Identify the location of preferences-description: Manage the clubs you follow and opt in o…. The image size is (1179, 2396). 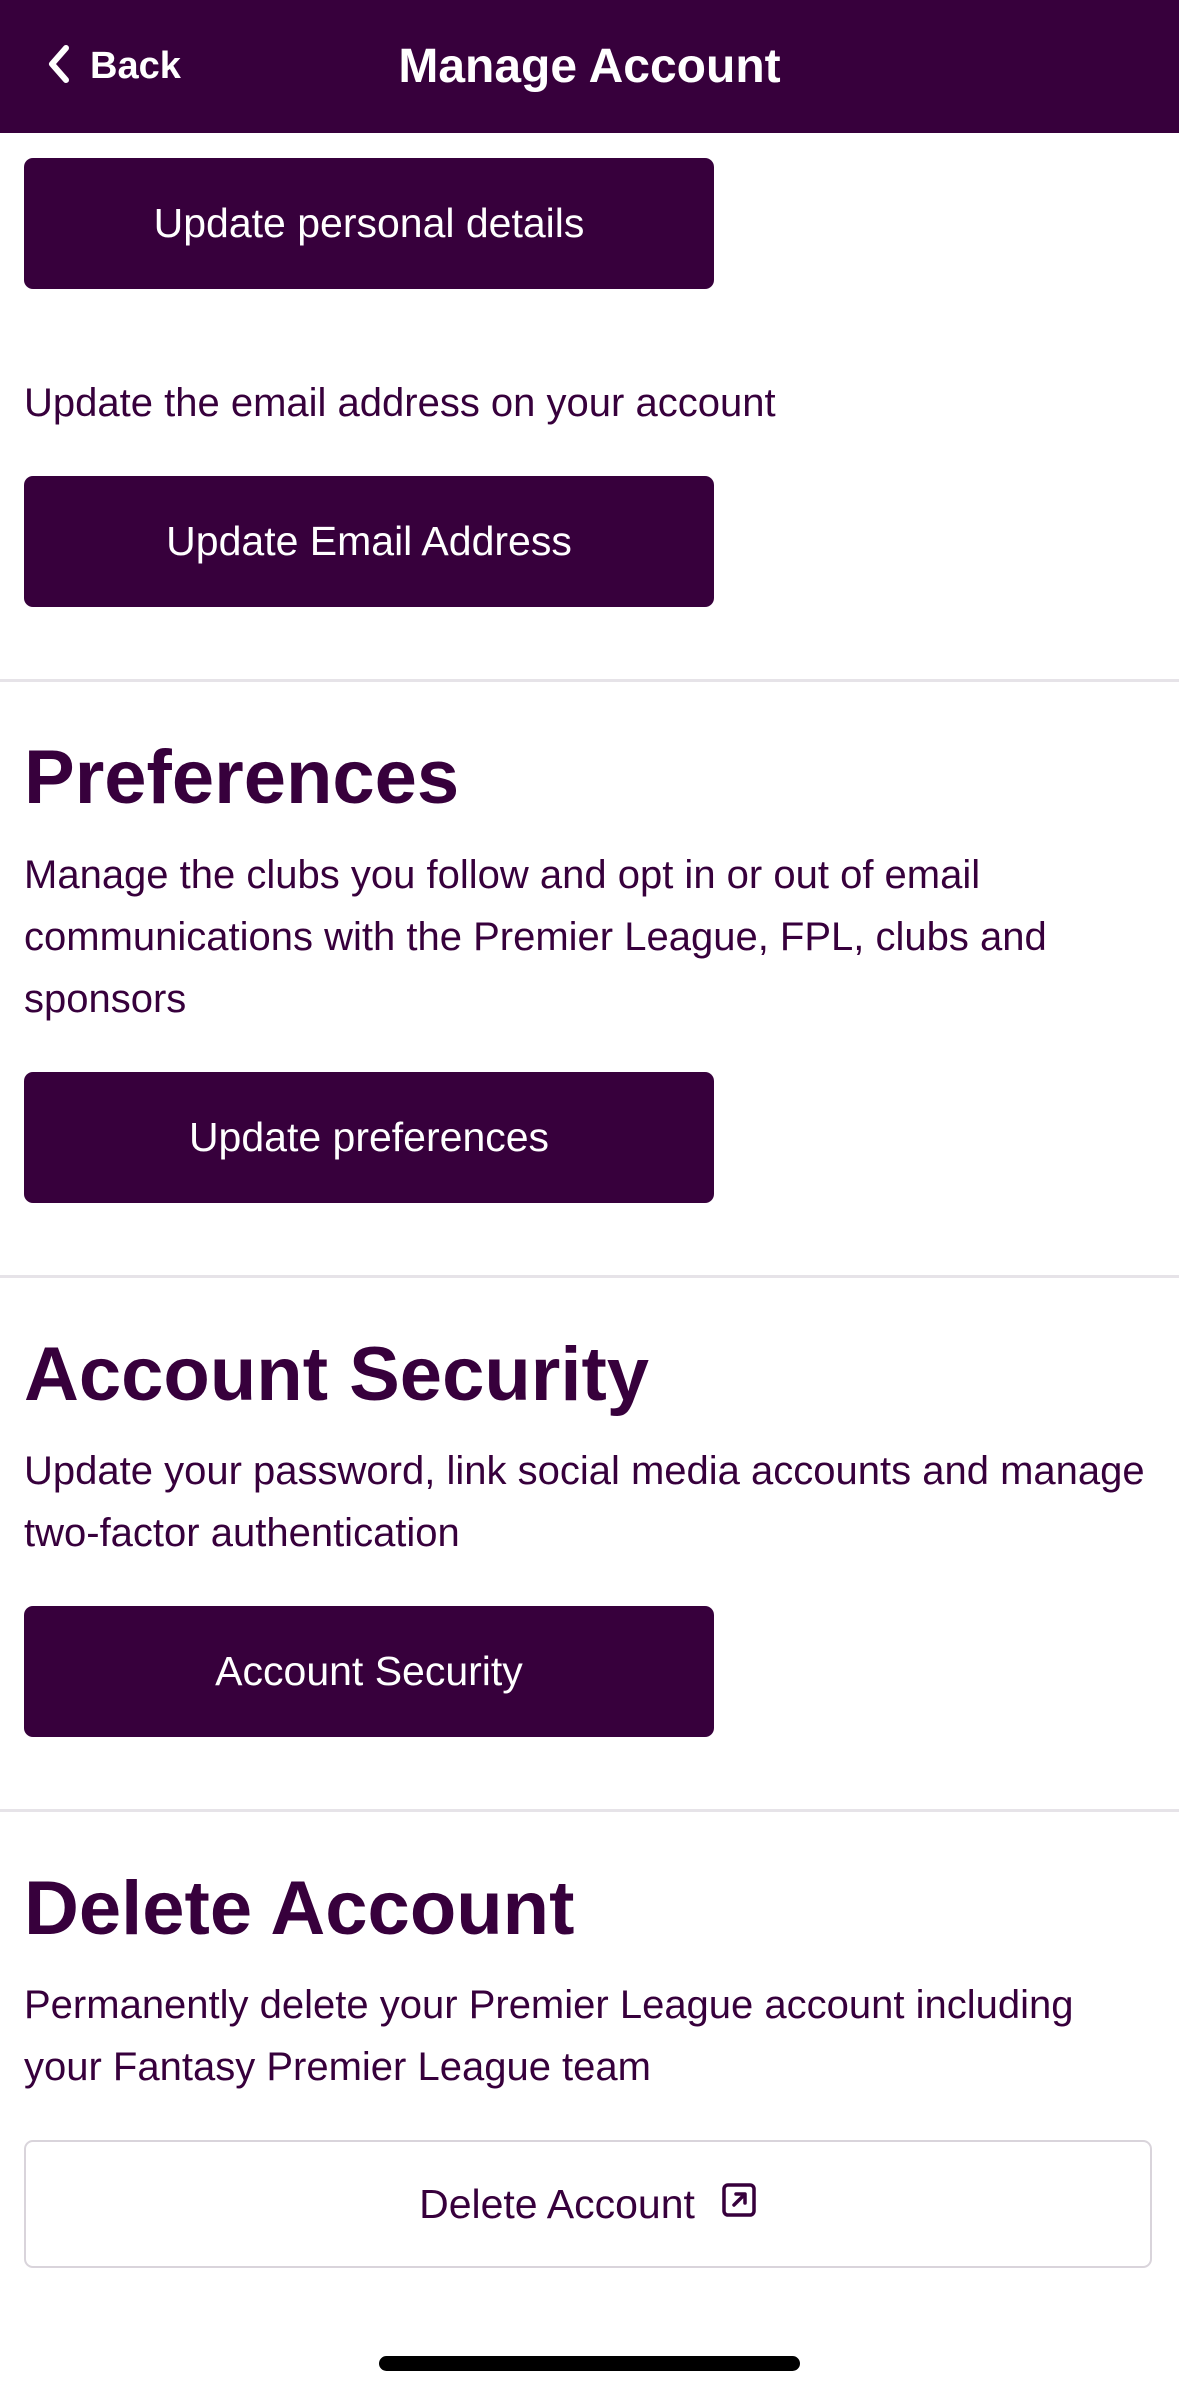
(535, 937).